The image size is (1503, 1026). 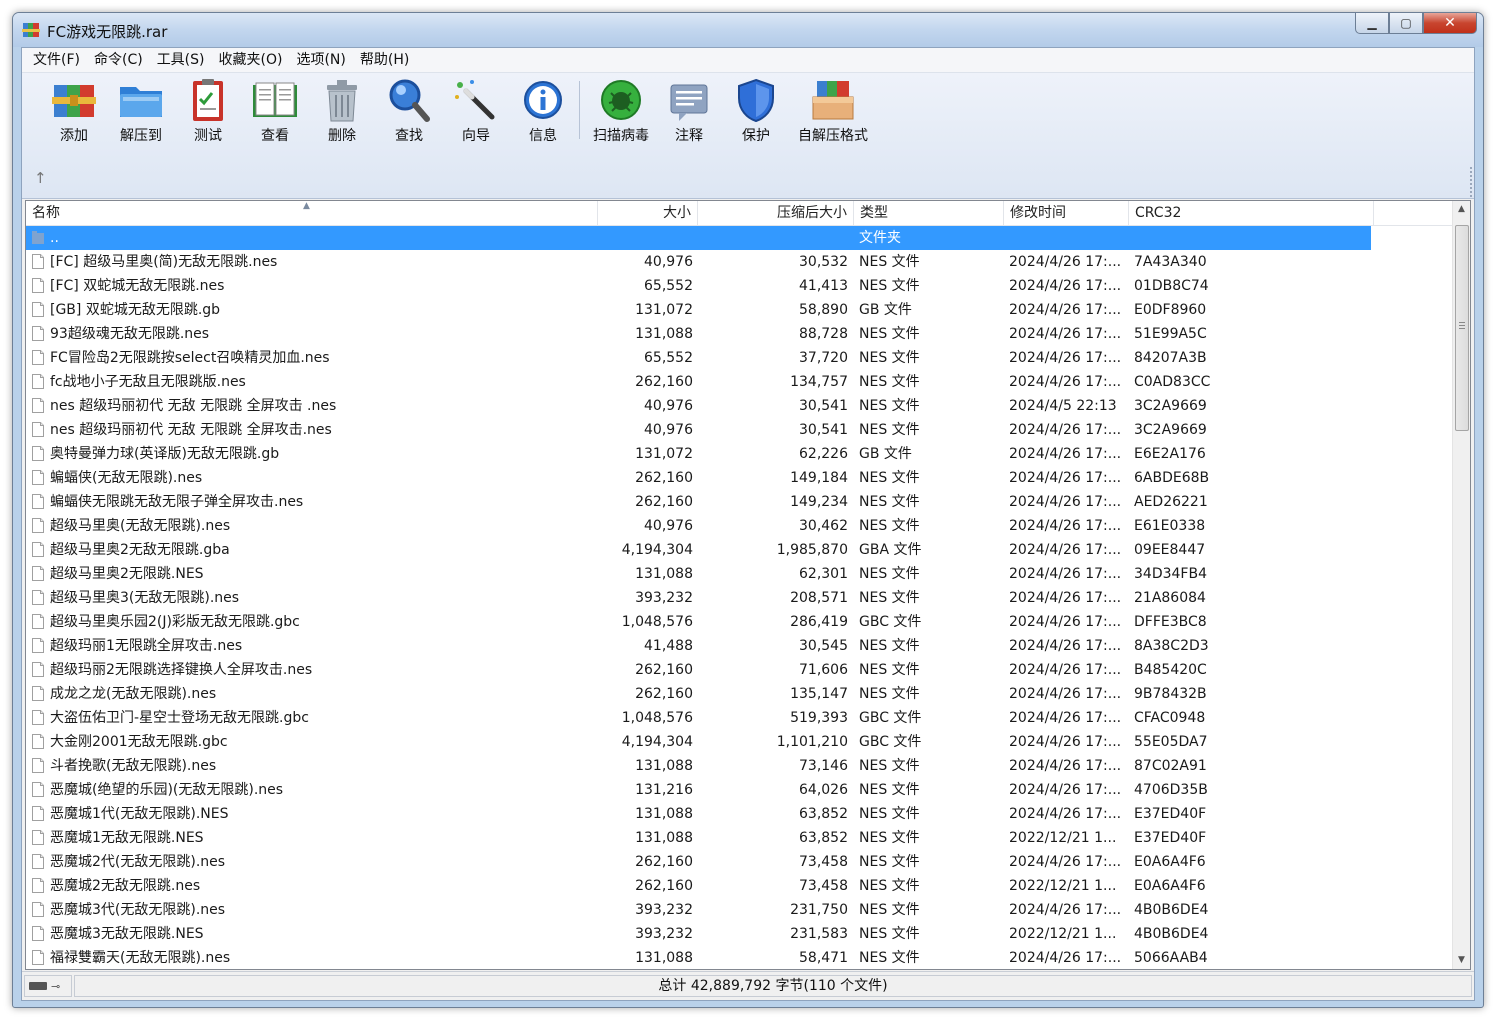 I want to click on column-header-type: 类型, so click(x=929, y=213).